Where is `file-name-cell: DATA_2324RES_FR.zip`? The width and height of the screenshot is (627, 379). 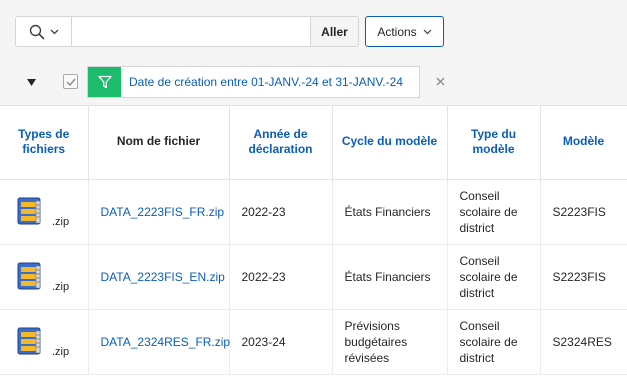 file-name-cell: DATA_2324RES_FR.zip is located at coordinates (159, 342).